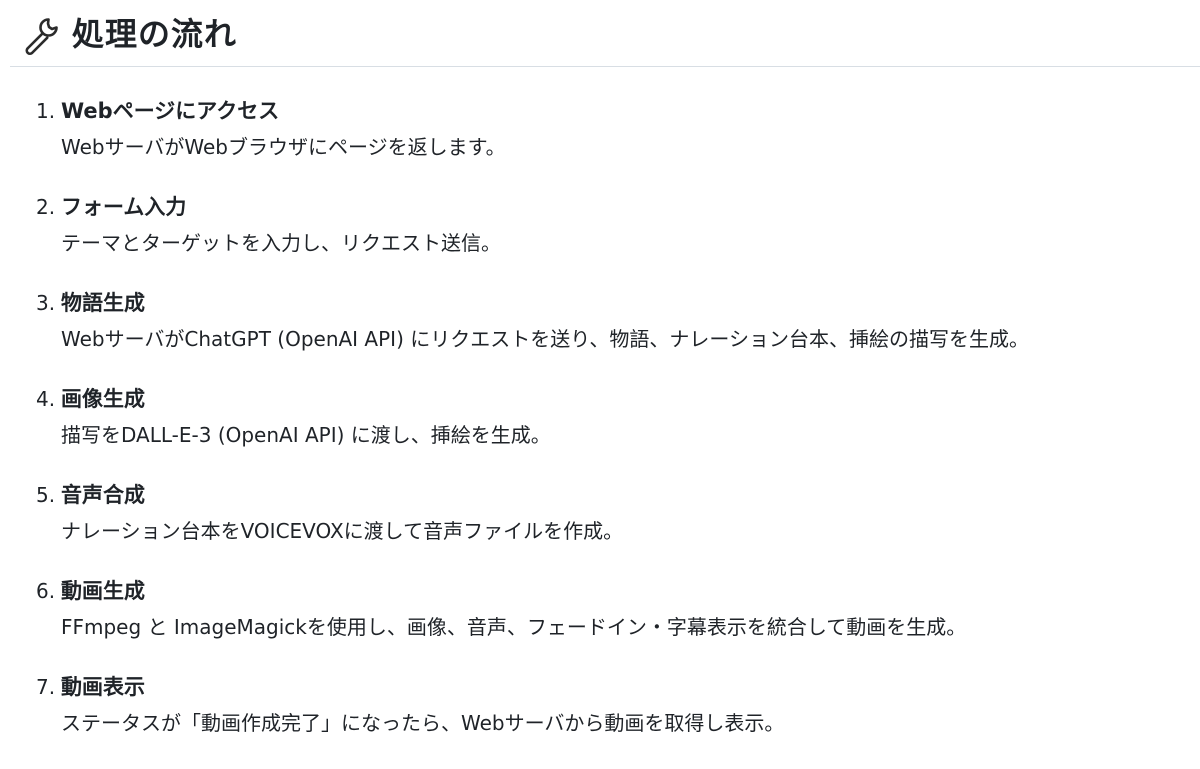  Describe the element at coordinates (41, 36) in the screenshot. I see `wrench-icon` at that location.